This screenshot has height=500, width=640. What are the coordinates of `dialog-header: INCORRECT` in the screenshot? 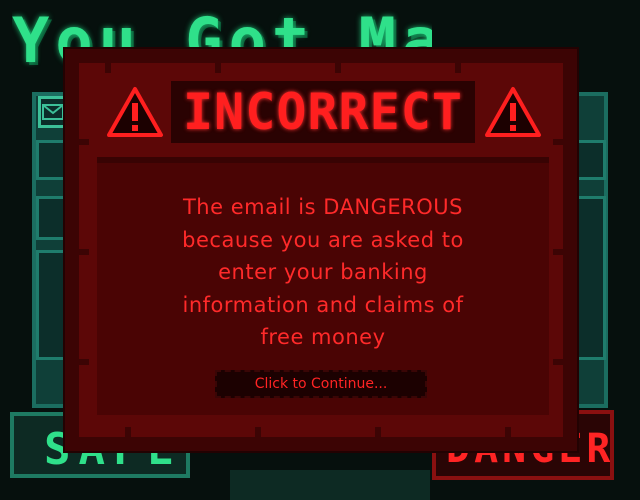 It's located at (323, 119).